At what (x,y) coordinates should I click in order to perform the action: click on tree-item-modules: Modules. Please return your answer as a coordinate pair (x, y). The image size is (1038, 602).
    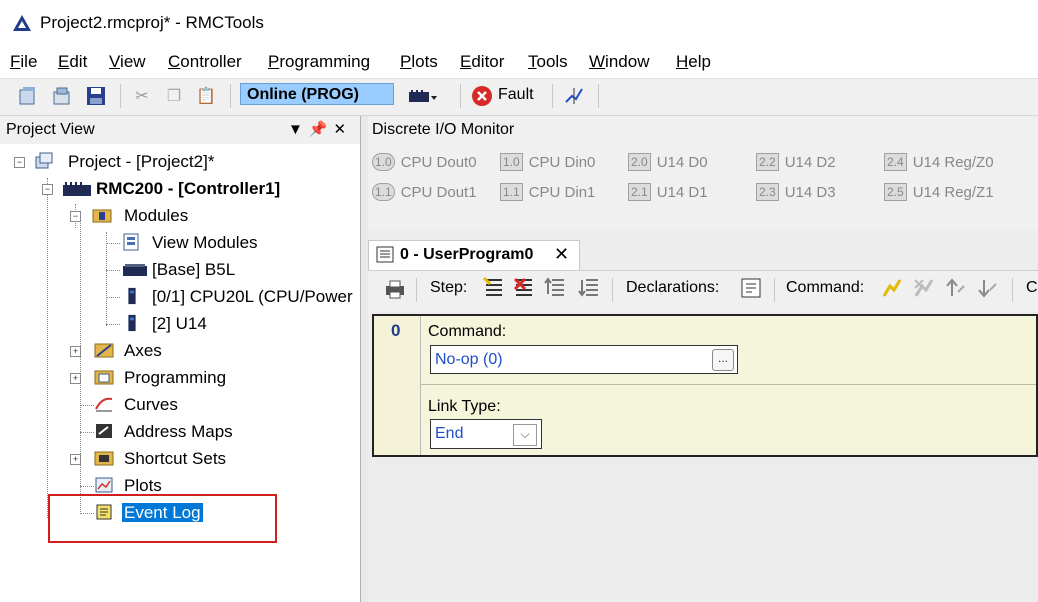
    Looking at the image, I should click on (156, 216).